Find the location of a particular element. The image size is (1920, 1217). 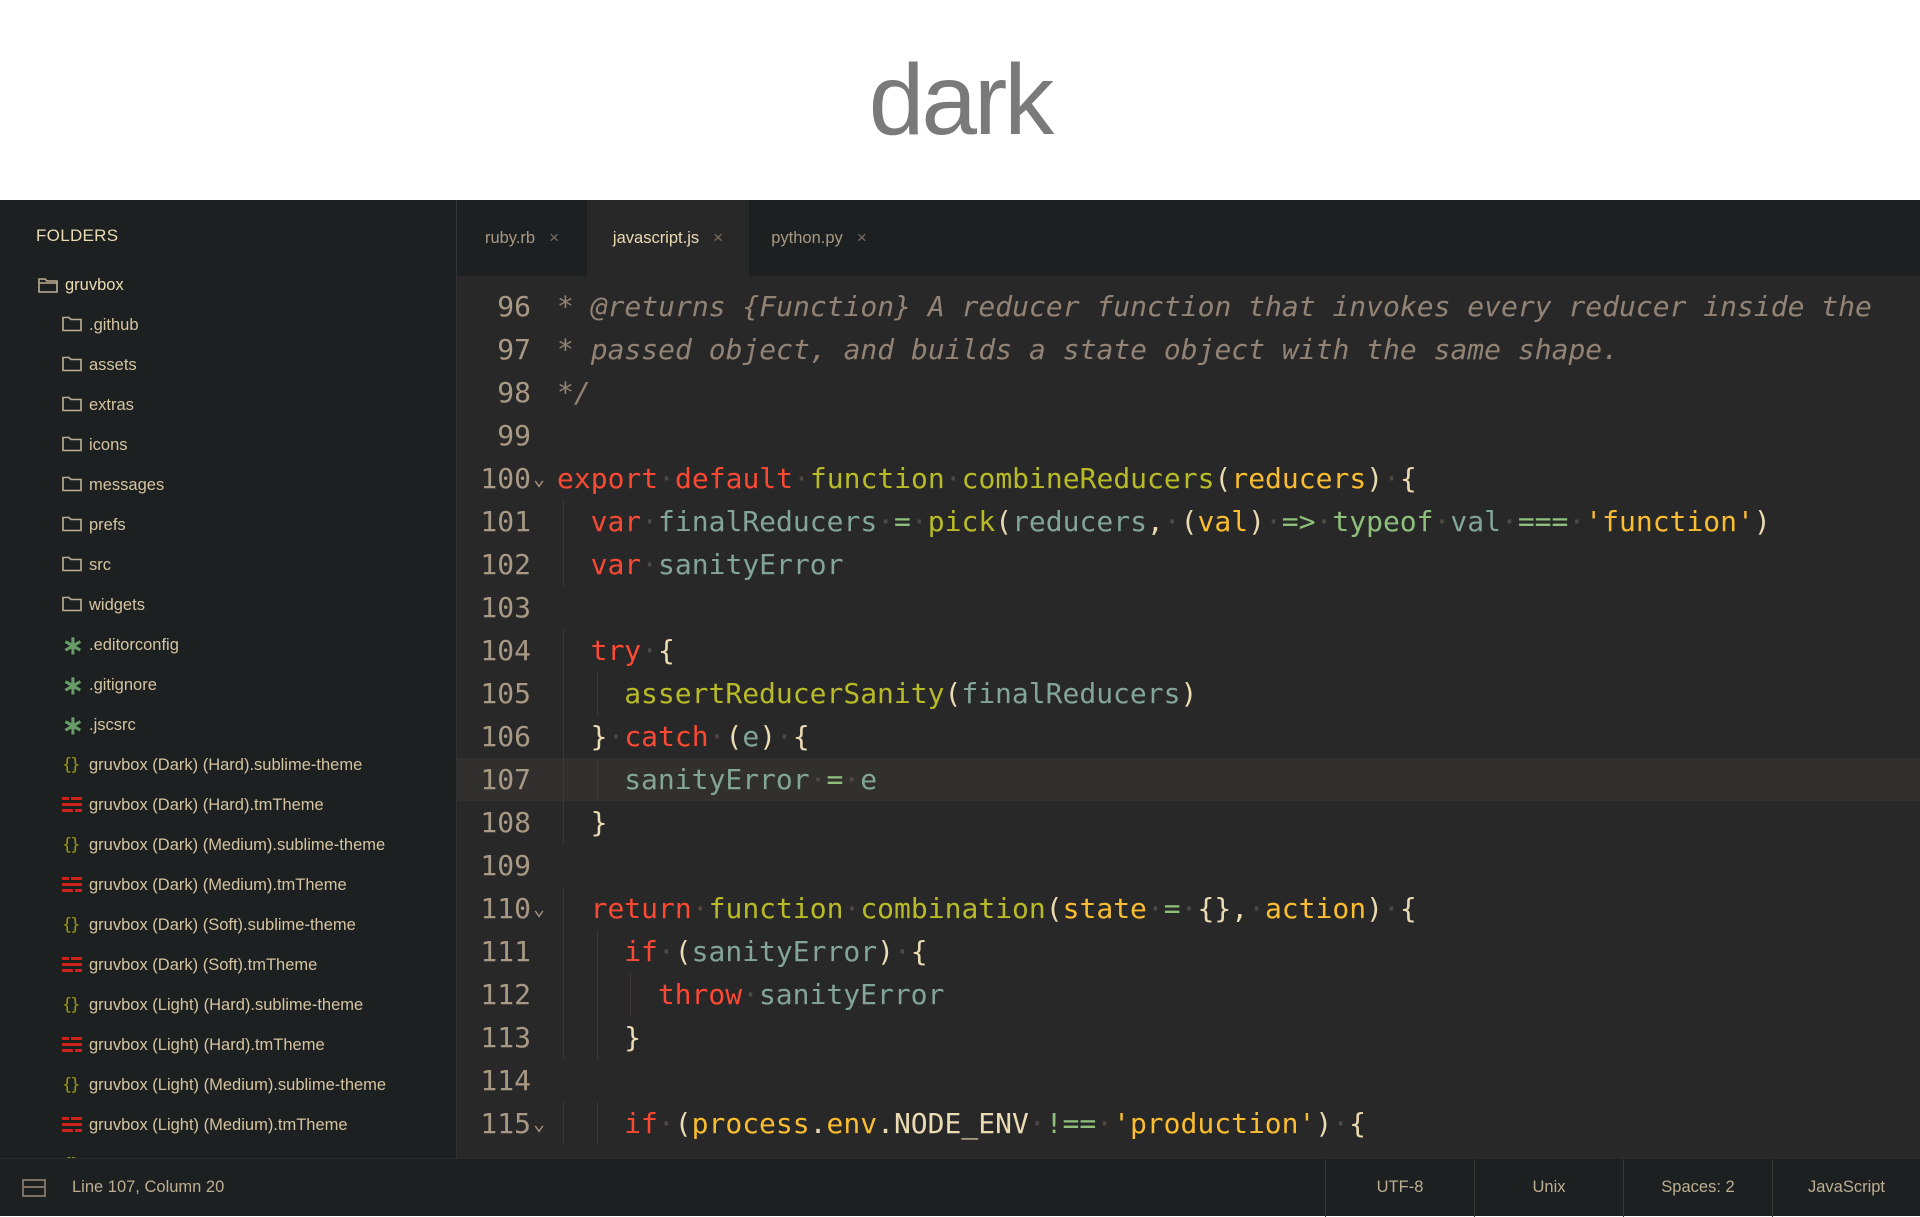

code-line: 108} is located at coordinates (1188, 822).